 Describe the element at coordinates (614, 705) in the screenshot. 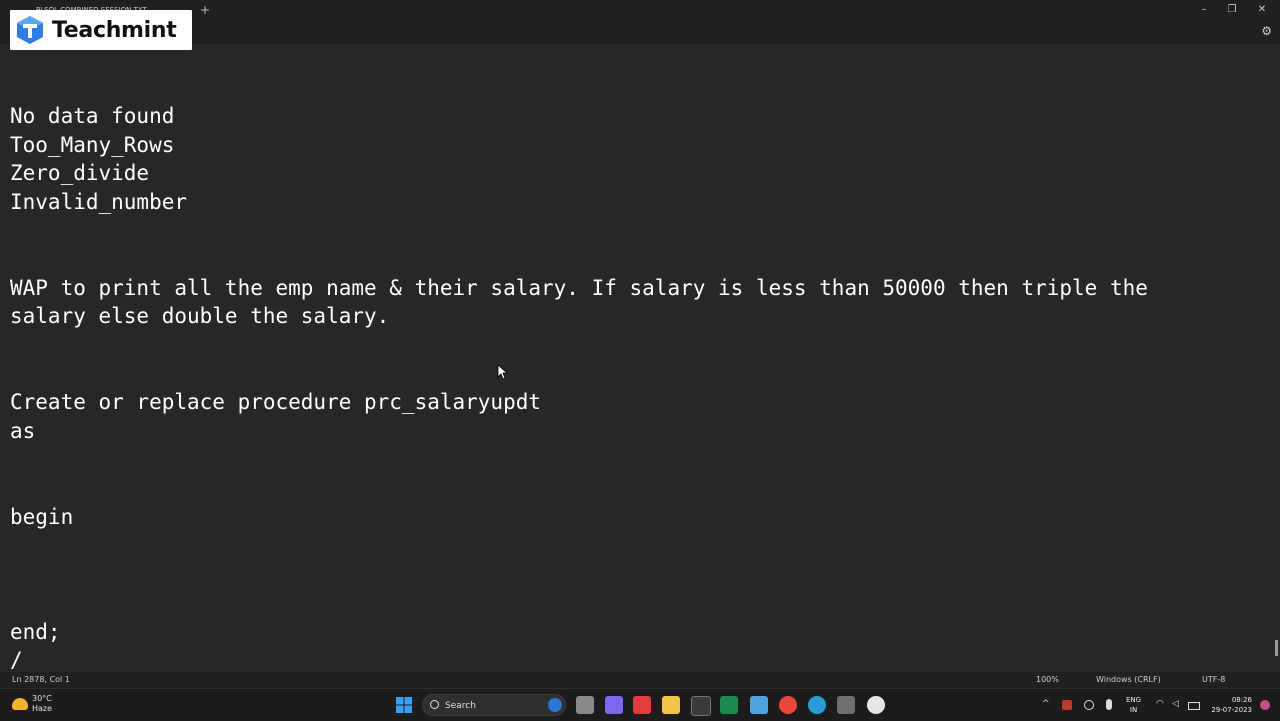

I see `teams-icon` at that location.